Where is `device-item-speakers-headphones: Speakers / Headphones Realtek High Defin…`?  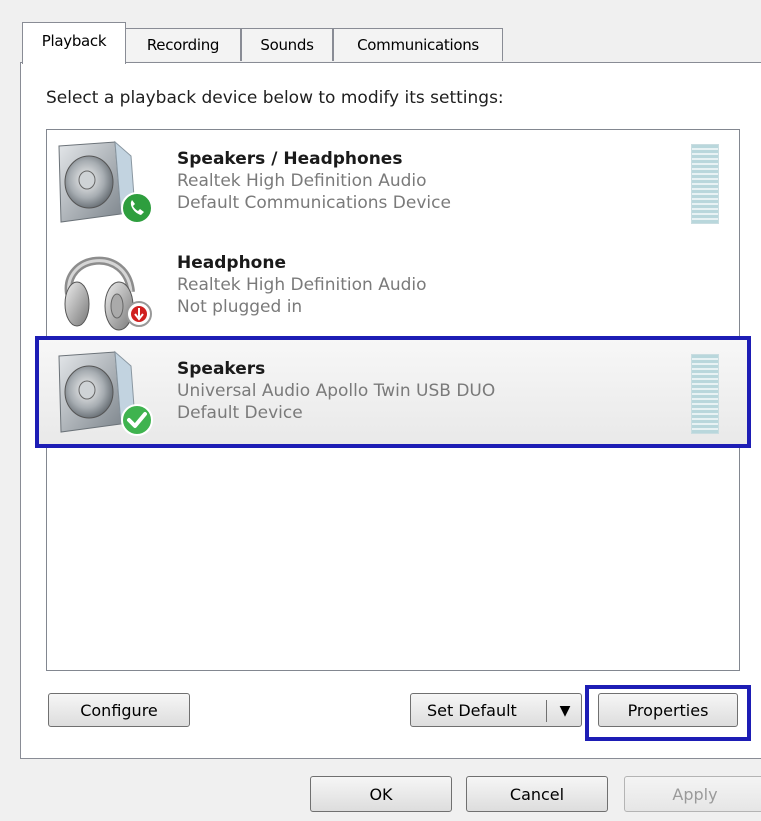
device-item-speakers-headphones: Speakers / Headphones Realtek High Defin… is located at coordinates (393, 182).